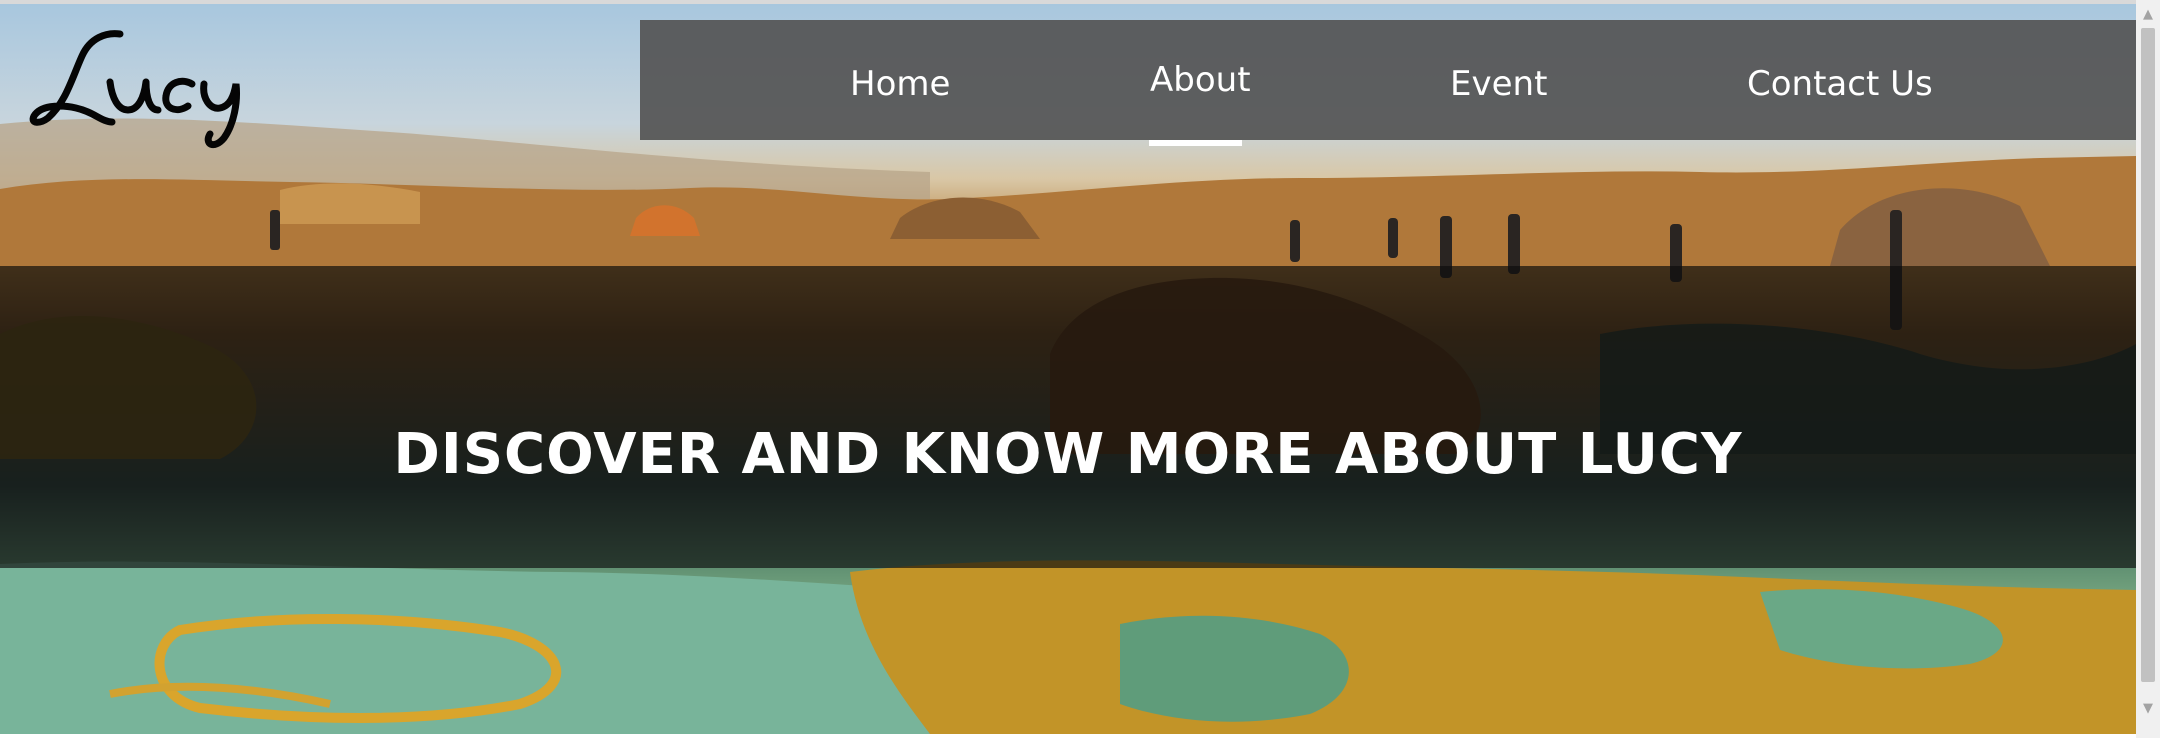 The image size is (2160, 738). I want to click on nav-home-link: Home, so click(900, 84).